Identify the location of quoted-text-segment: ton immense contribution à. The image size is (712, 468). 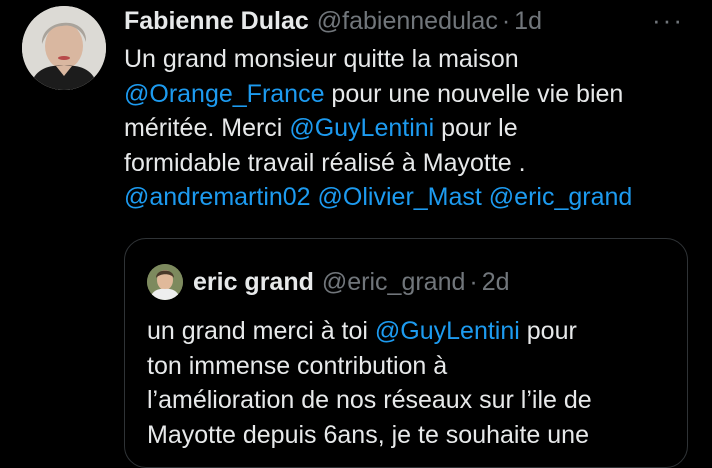
(297, 365).